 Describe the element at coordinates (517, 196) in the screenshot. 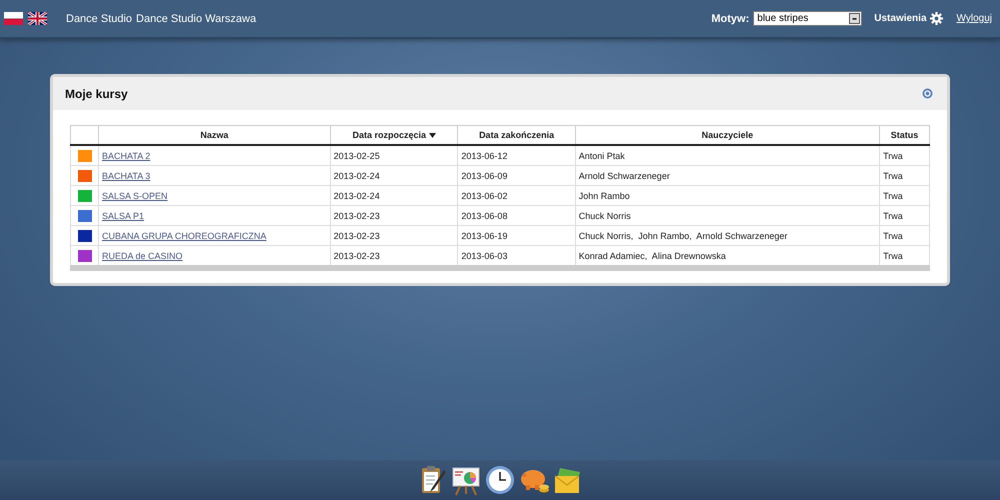

I see `table-cell: 2013-06-02` at that location.